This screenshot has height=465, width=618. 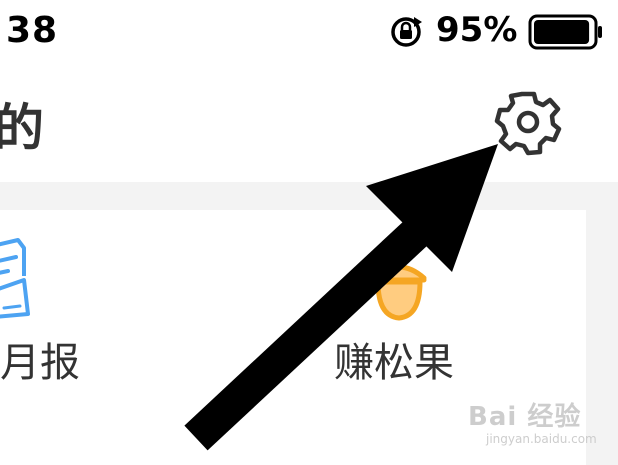 What do you see at coordinates (22, 128) in the screenshot?
I see `page-title: 的` at bounding box center [22, 128].